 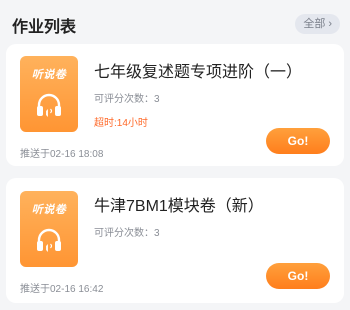 I want to click on assignment-title: 牛津7BM1模块卷（新）, so click(x=179, y=206).